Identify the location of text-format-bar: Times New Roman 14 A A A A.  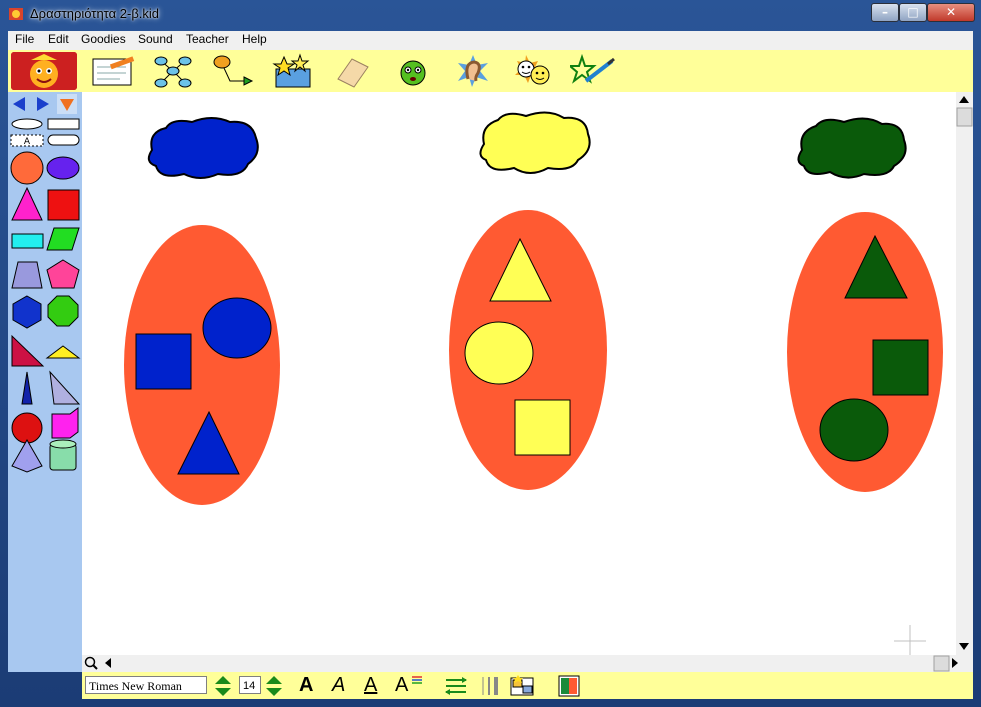
(527, 685).